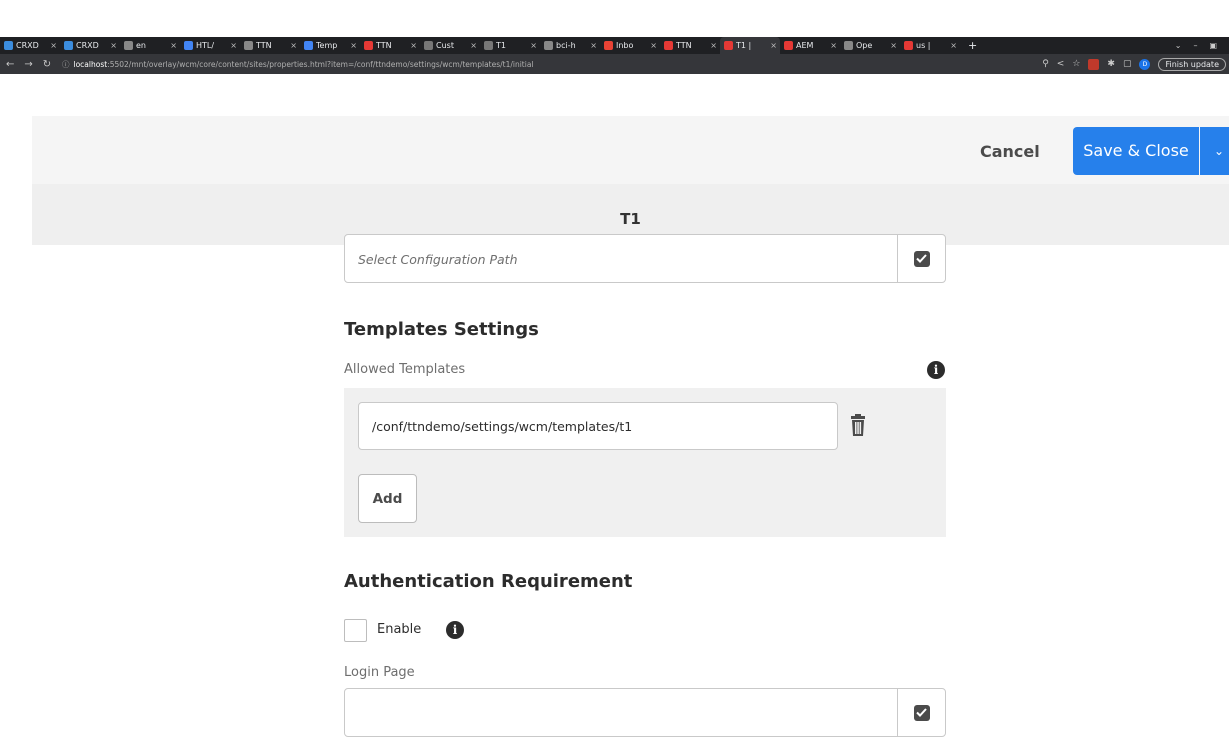  I want to click on login-page-browse-button, so click(921, 712).